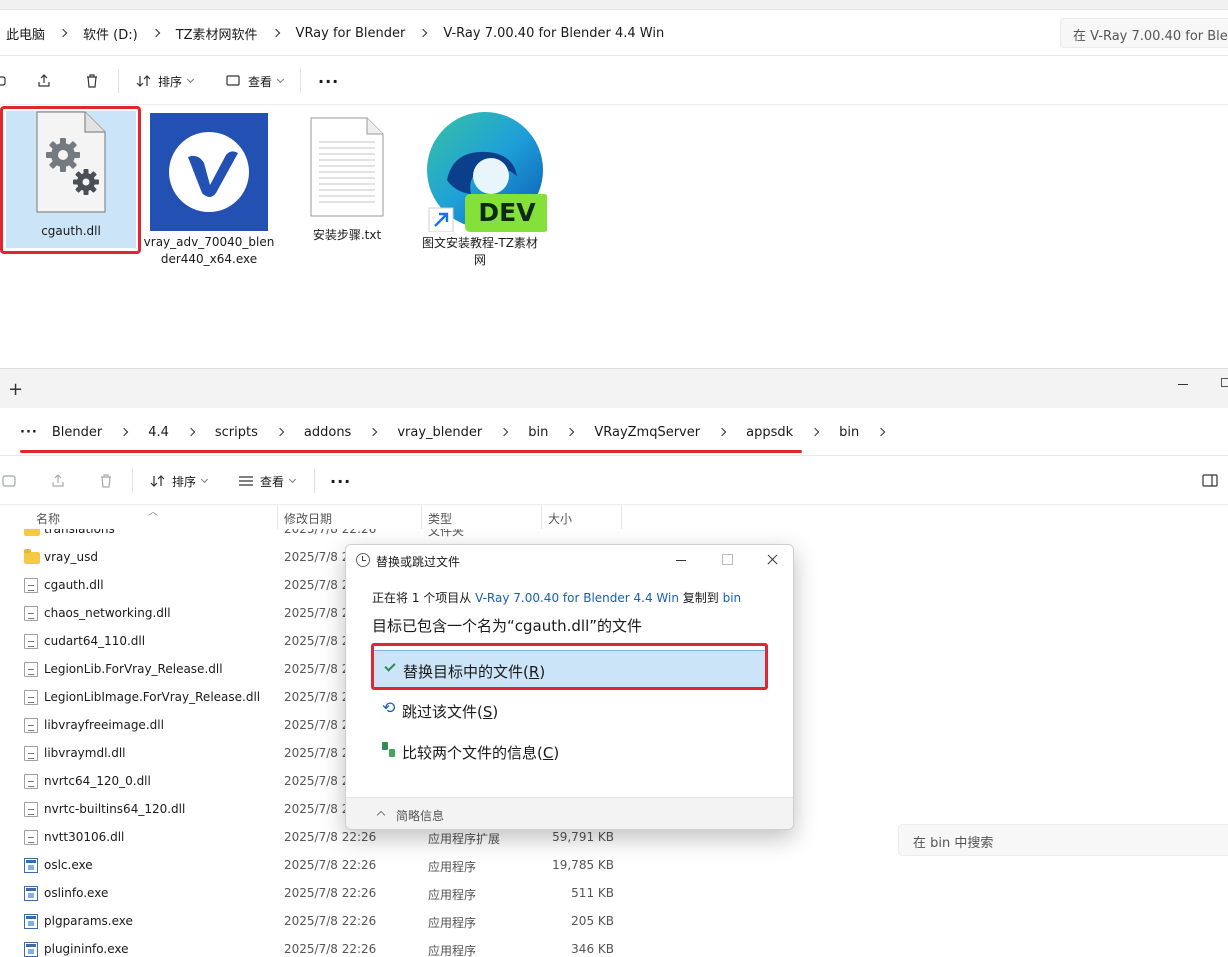 This screenshot has width=1228, height=957. What do you see at coordinates (327, 432) in the screenshot?
I see `breadcrumb-item: addons` at bounding box center [327, 432].